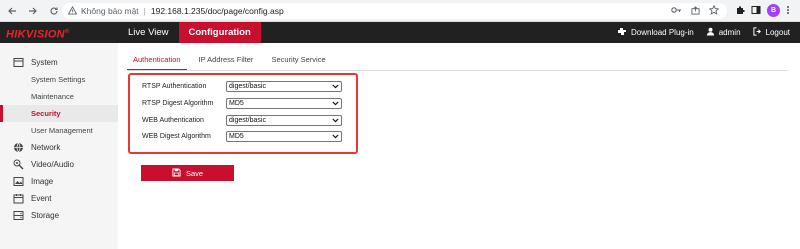  Describe the element at coordinates (176, 173) in the screenshot. I see `save-disk-icon` at that location.